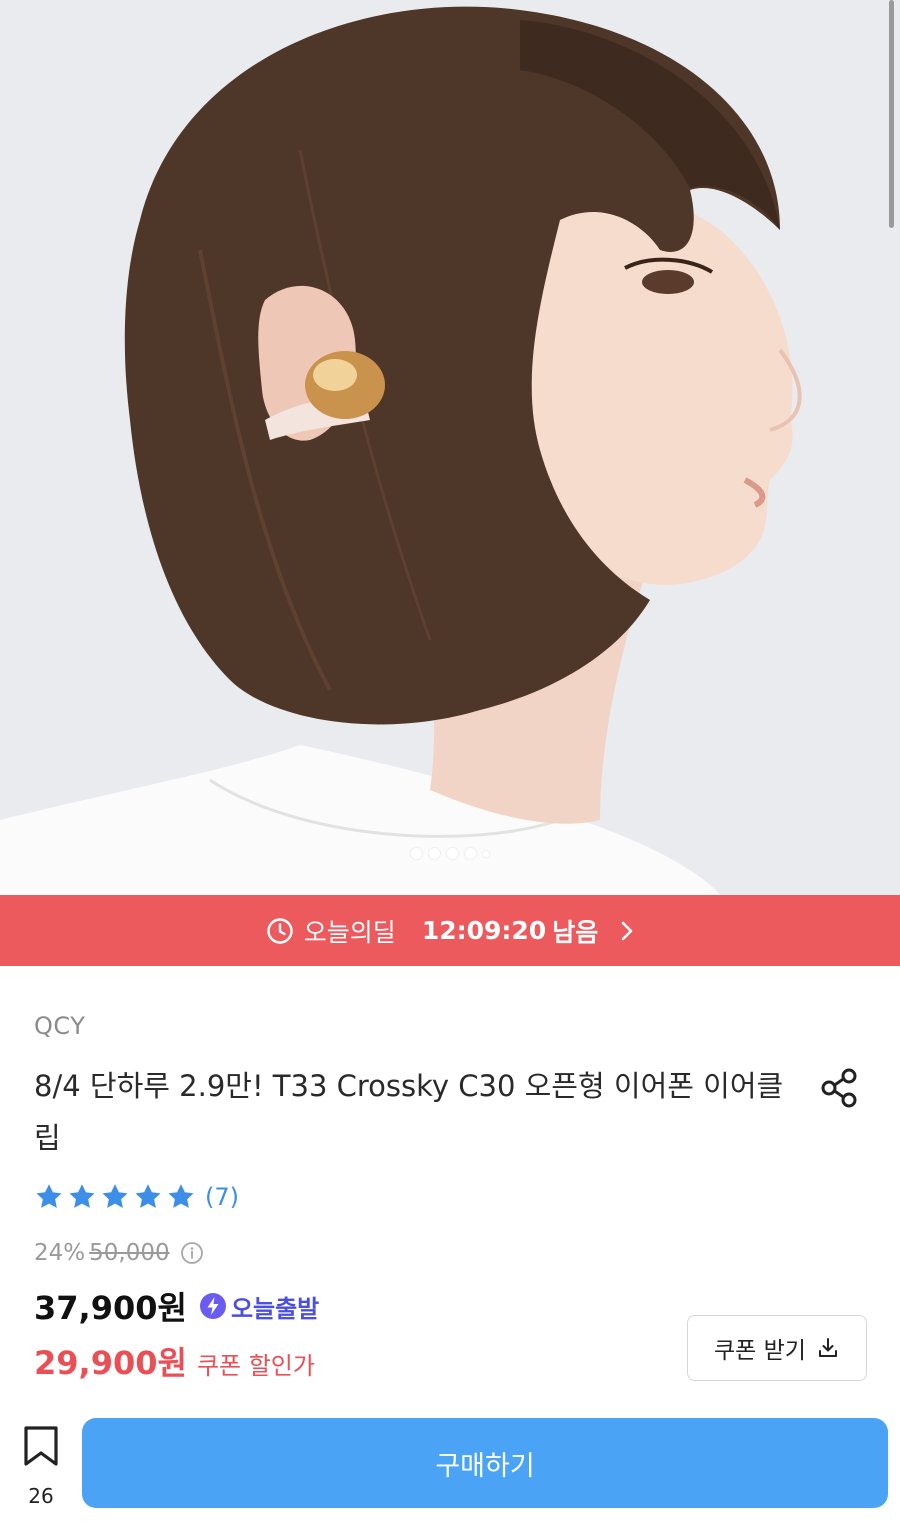 Image resolution: width=900 pixels, height=1527 pixels. Describe the element at coordinates (280, 930) in the screenshot. I see `clock-icon` at that location.